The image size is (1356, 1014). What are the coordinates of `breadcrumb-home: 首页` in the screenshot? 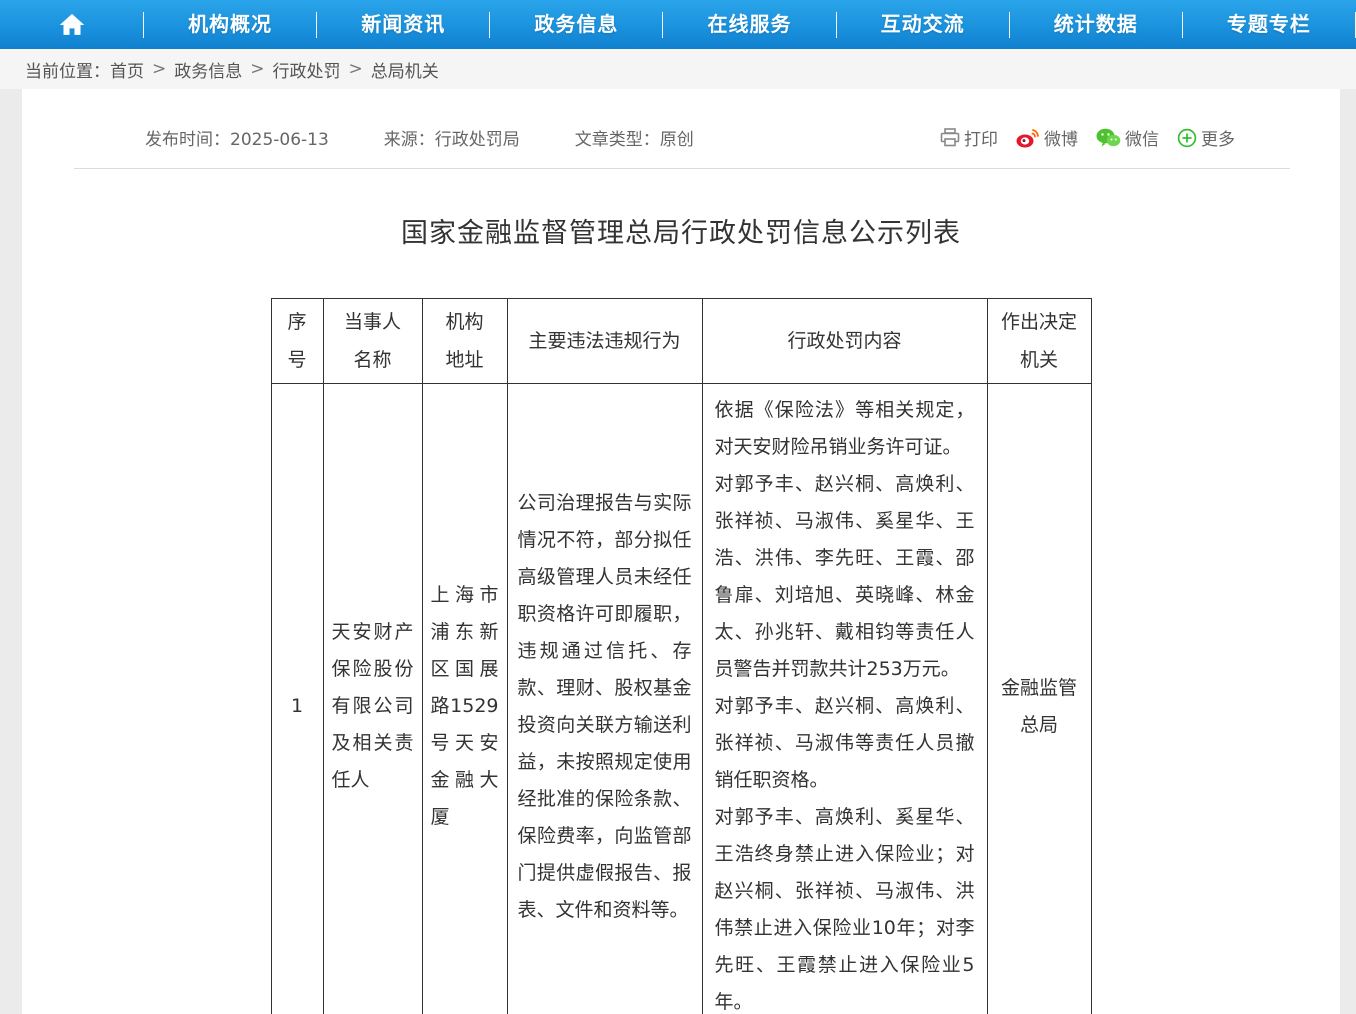 It's located at (127, 69).